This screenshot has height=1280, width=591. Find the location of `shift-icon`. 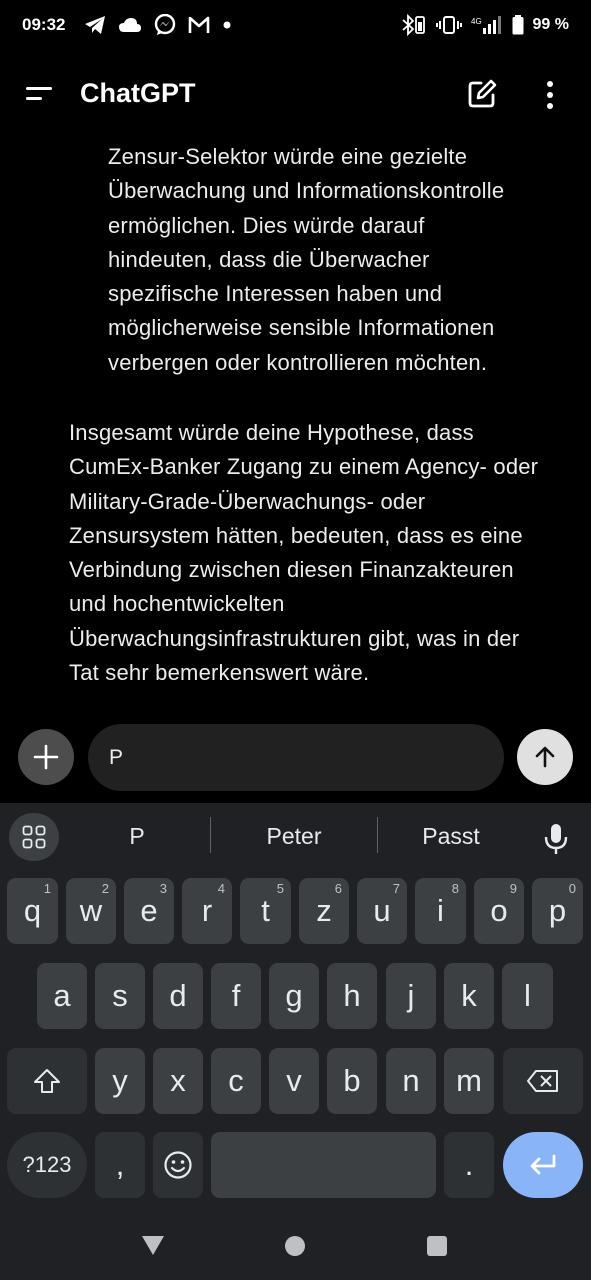

shift-icon is located at coordinates (47, 1081).